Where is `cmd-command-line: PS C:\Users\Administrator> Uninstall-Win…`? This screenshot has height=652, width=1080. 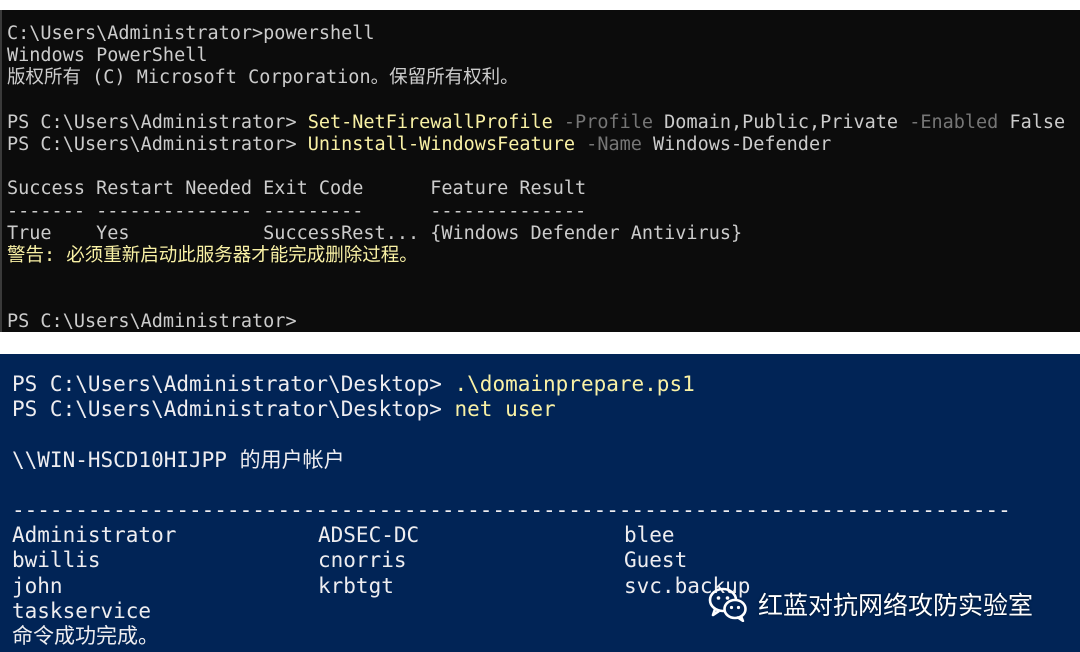
cmd-command-line: PS C:\Users\Administrator> Uninstall-Win… is located at coordinates (543, 145).